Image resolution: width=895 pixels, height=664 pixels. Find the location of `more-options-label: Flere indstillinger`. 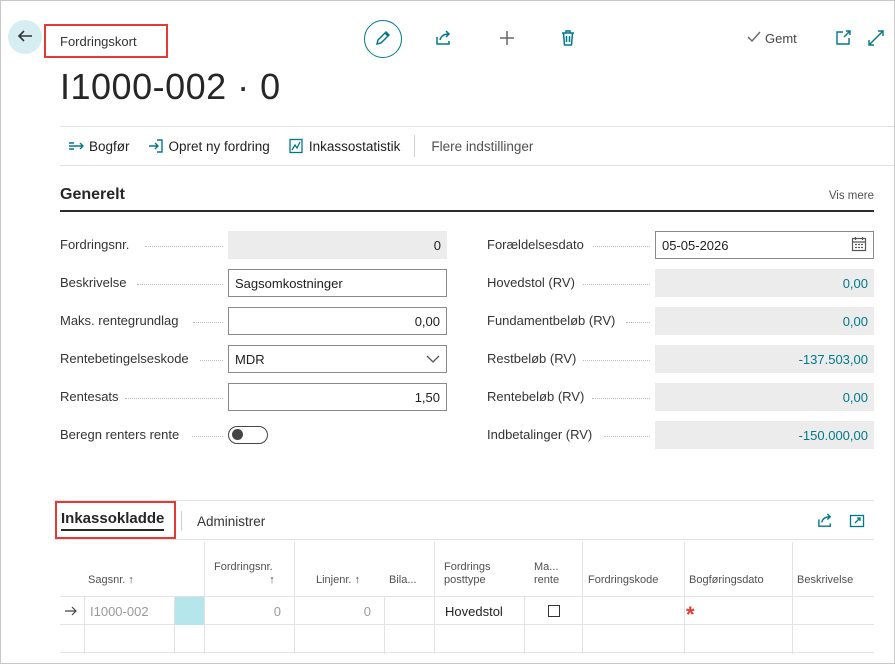

more-options-label: Flere indstillinger is located at coordinates (482, 146).